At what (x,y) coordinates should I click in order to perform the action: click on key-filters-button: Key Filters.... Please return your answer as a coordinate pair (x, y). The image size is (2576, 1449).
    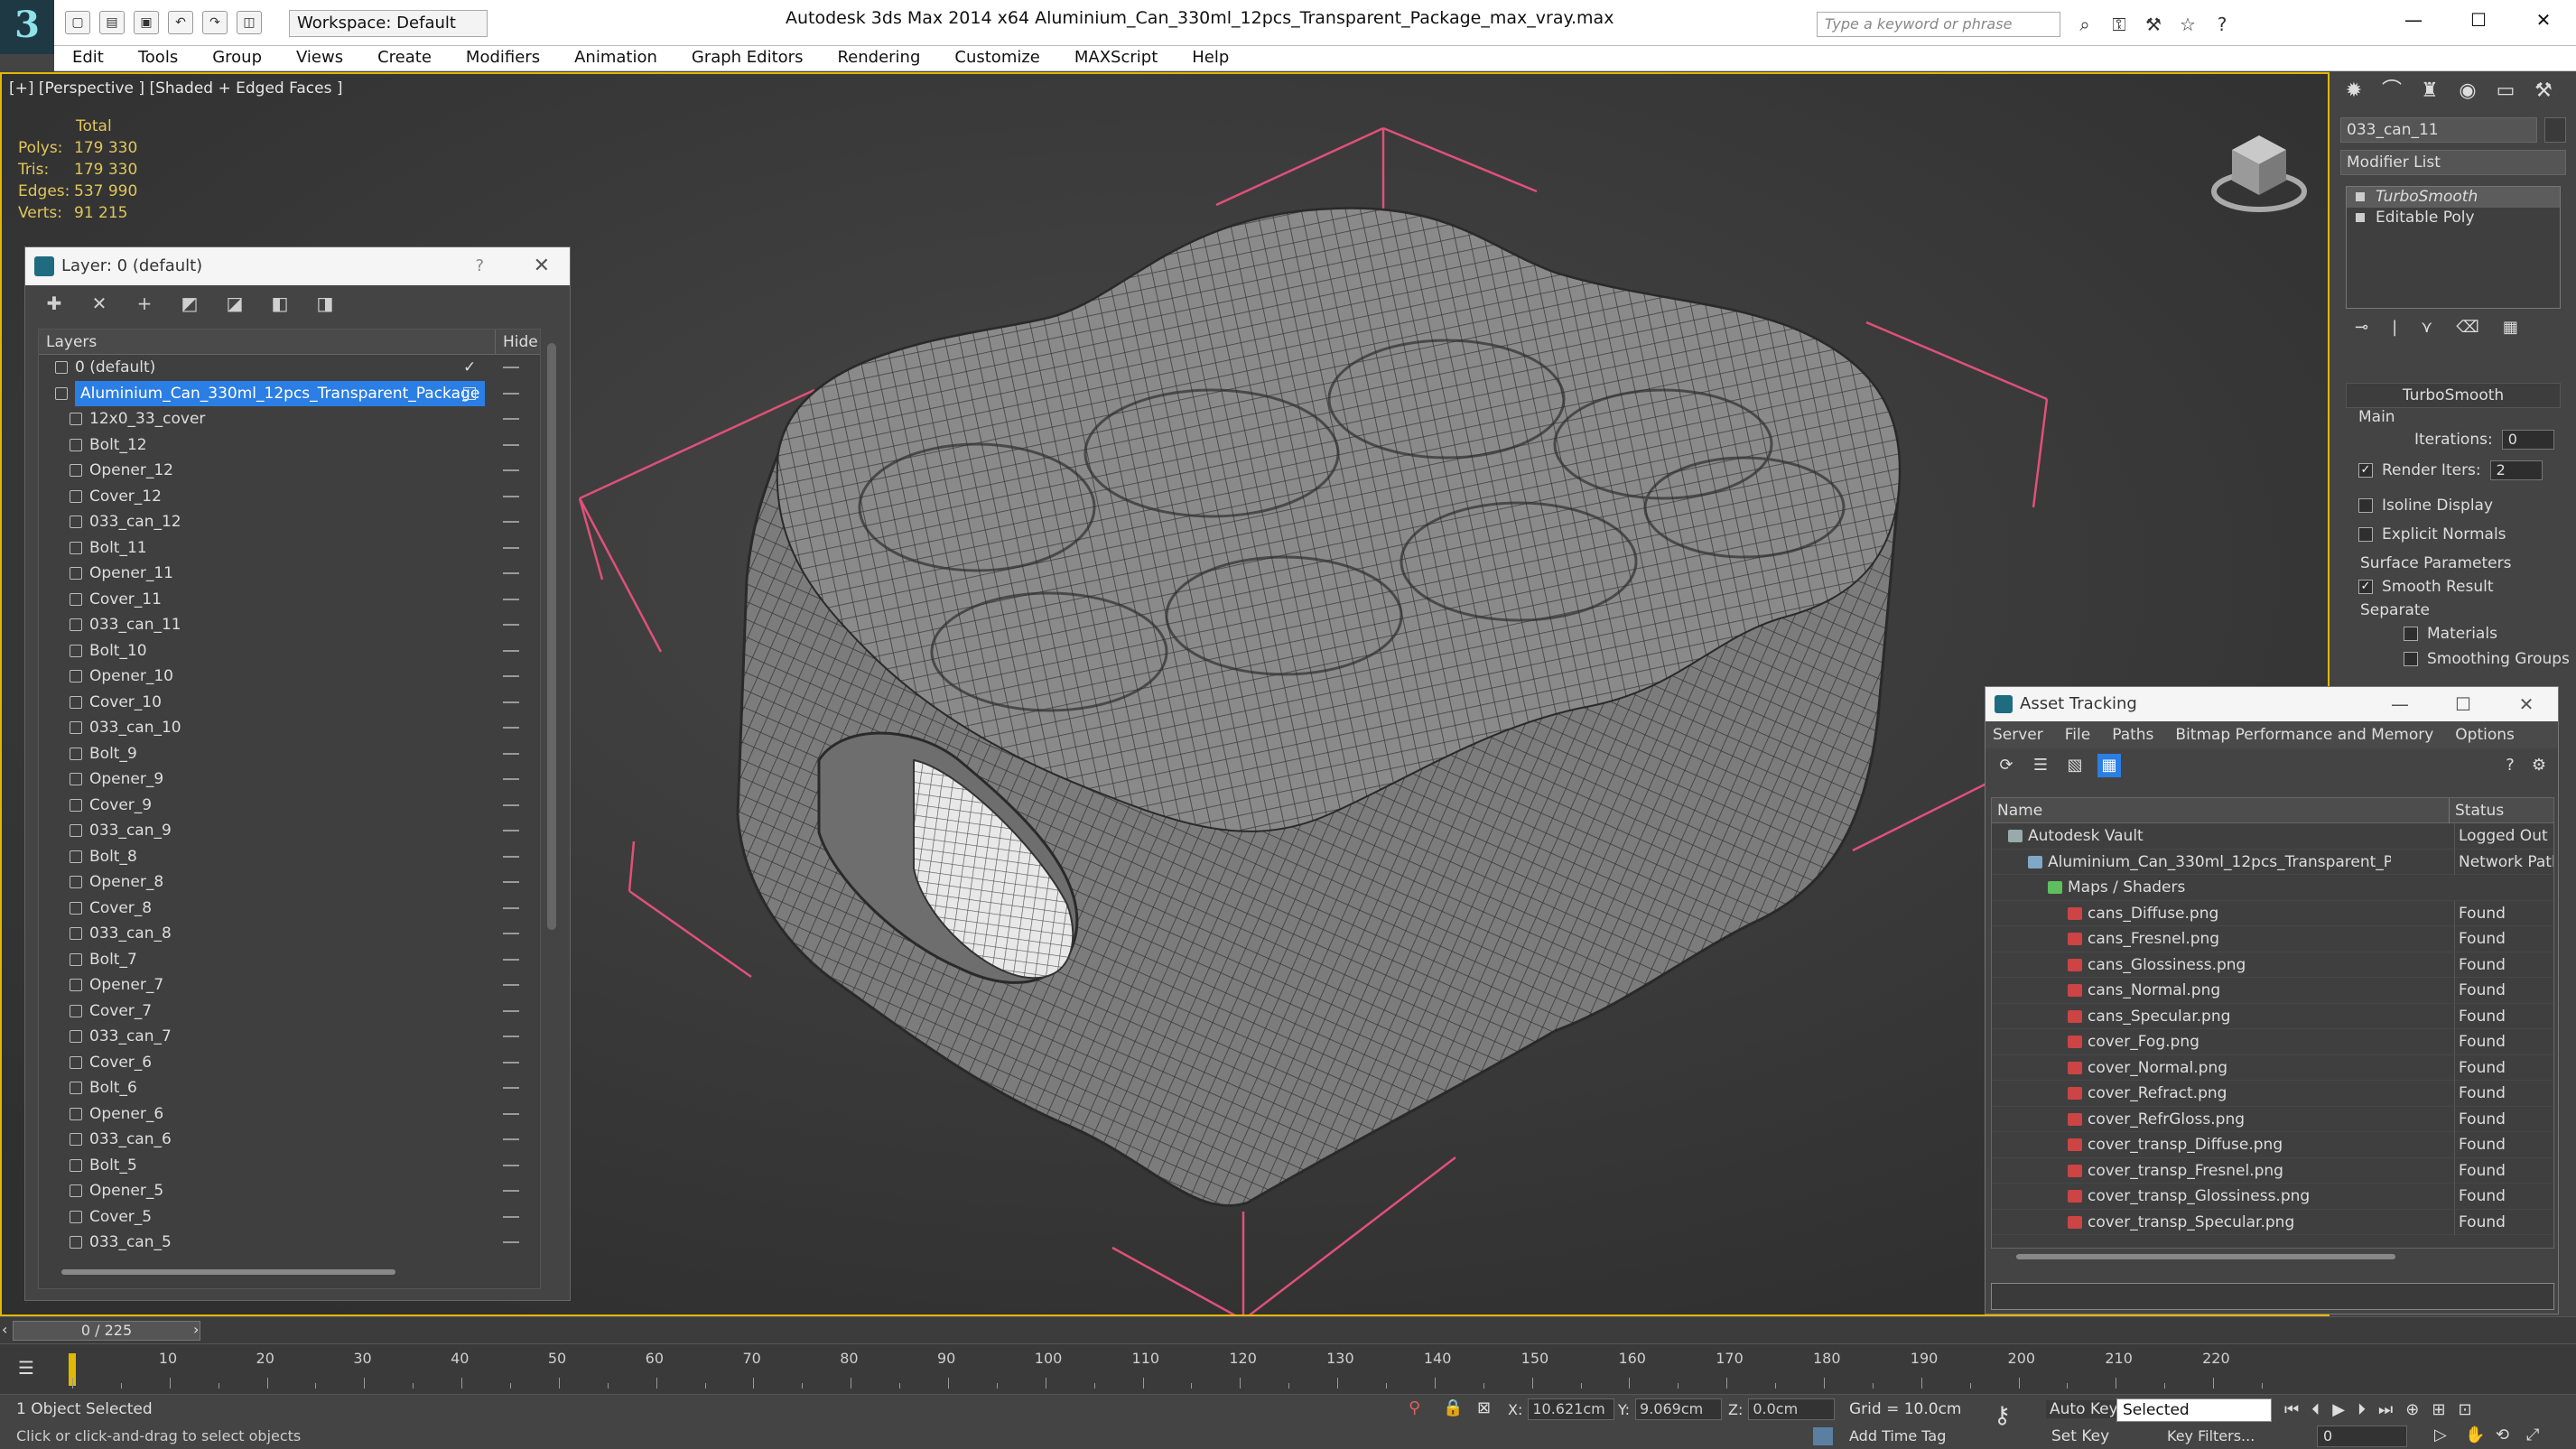
    Looking at the image, I should click on (2211, 1435).